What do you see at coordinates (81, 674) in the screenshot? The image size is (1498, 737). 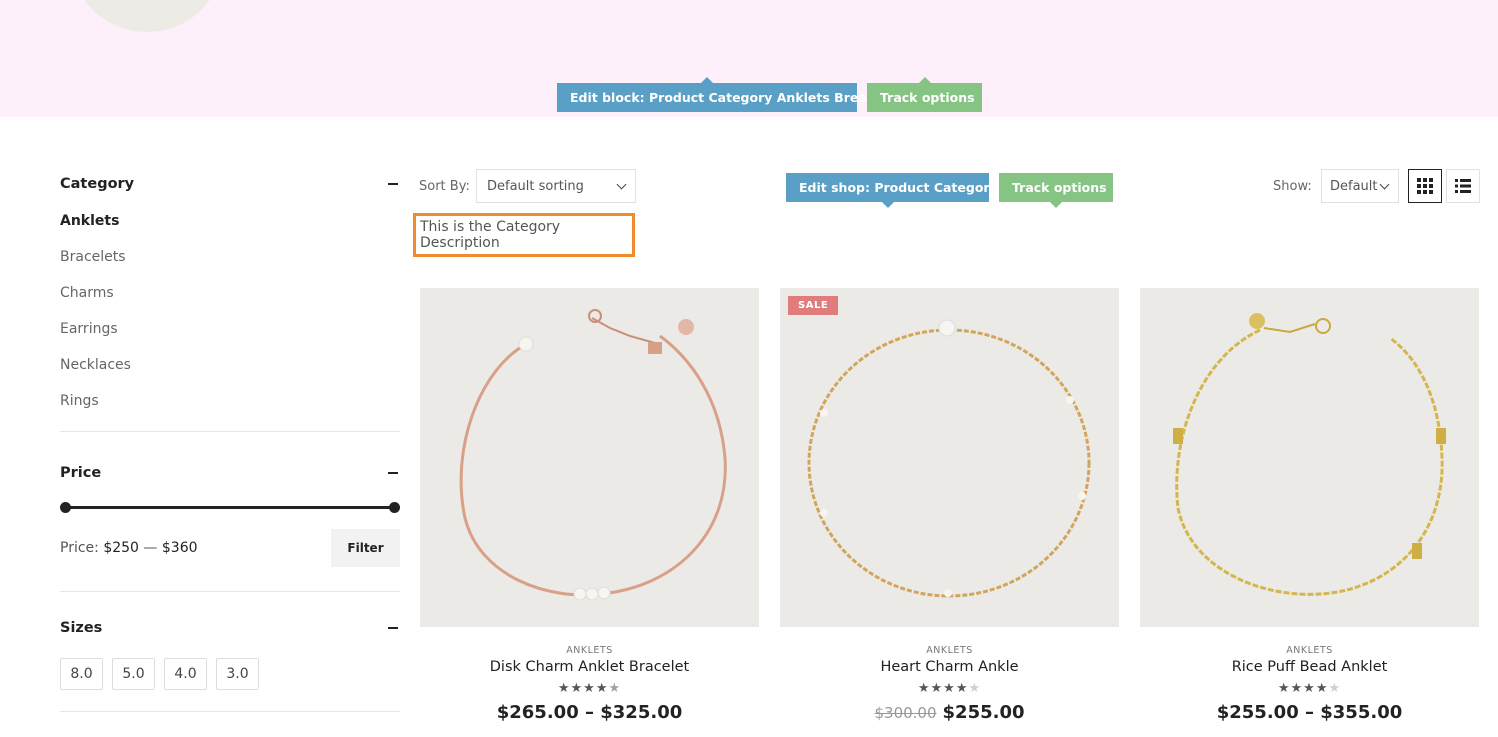 I see `size-chip: 8.0` at bounding box center [81, 674].